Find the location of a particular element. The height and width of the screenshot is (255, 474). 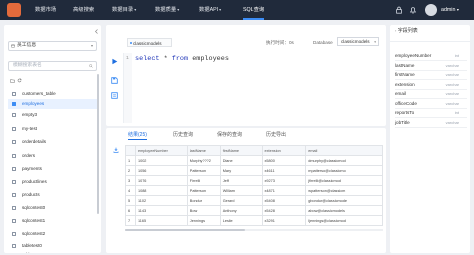

nav-data-market: 数据市场 is located at coordinates (45, 10).